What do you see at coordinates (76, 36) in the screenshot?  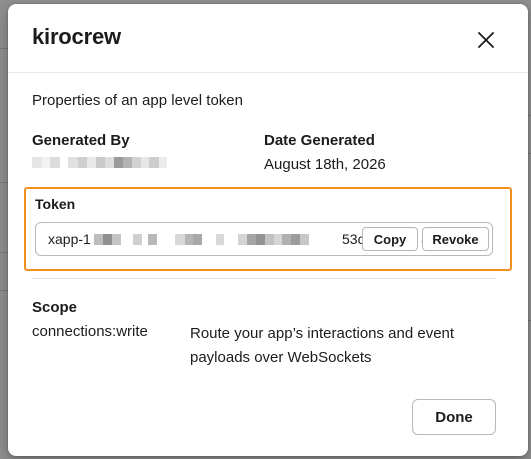 I see `dialog-title: kirocrew` at bounding box center [76, 36].